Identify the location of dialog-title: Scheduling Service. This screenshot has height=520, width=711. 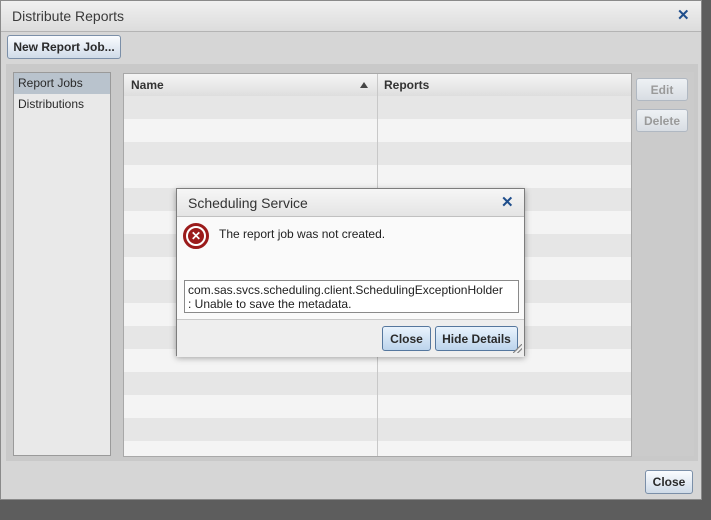
(248, 203).